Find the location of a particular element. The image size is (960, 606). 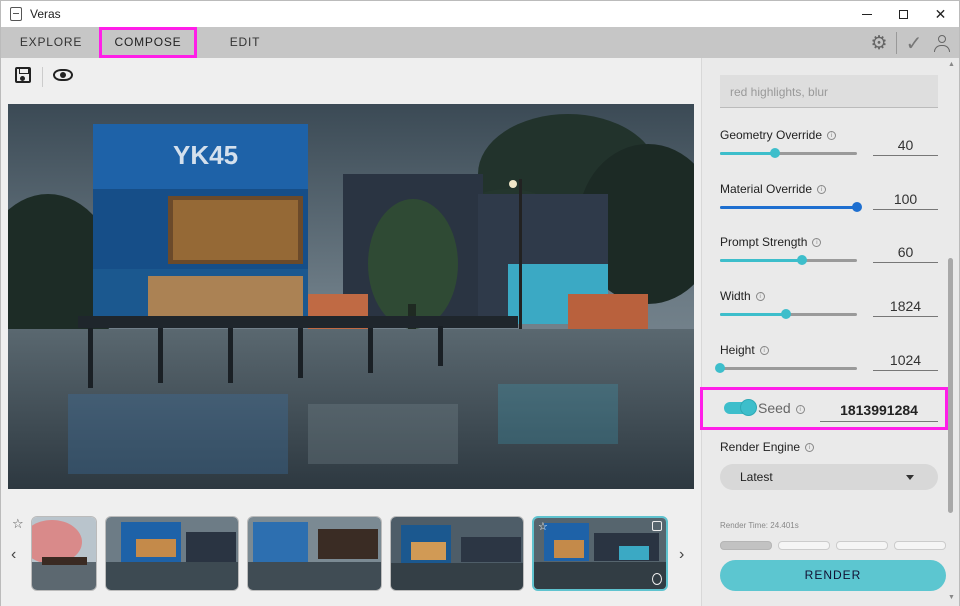

tab-edit: EDIT is located at coordinates (245, 42).